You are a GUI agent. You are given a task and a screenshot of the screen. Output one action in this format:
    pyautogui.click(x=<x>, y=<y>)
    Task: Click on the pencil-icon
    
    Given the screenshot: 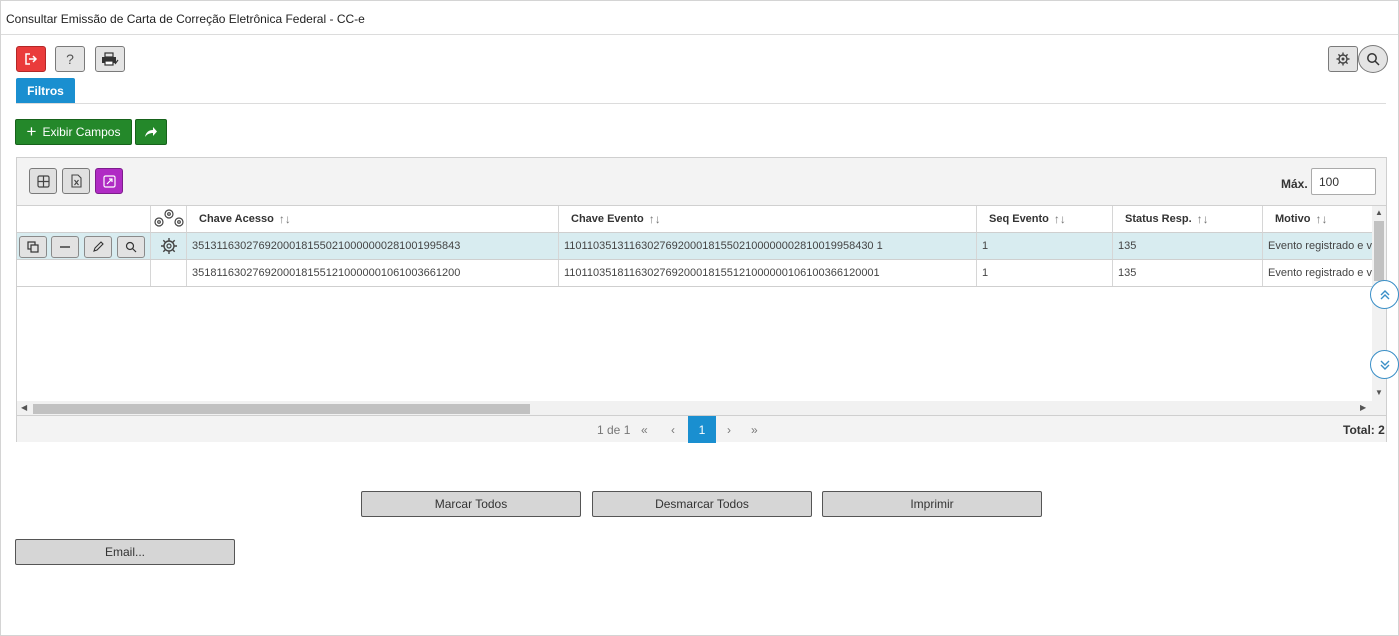 What is the action you would take?
    pyautogui.click(x=98, y=246)
    